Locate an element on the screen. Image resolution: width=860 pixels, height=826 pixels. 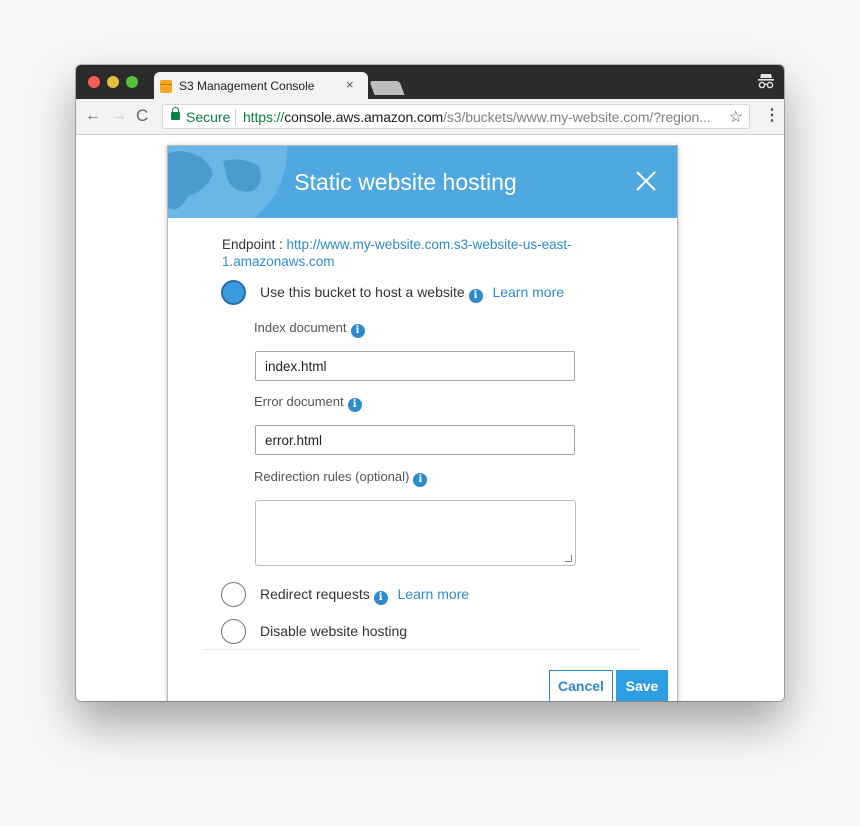
index-document-label-text: Index document is located at coordinates (300, 327).